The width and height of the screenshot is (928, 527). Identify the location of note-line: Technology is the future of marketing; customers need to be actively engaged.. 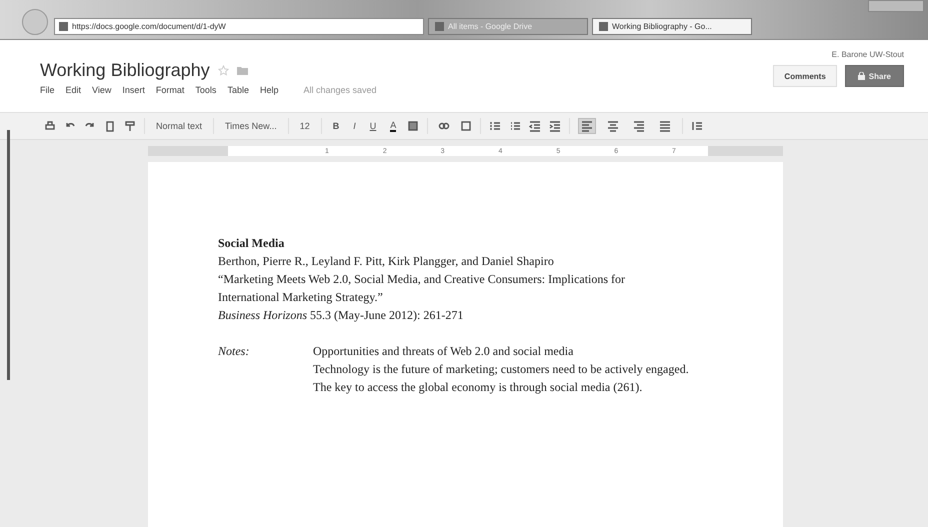
(501, 369).